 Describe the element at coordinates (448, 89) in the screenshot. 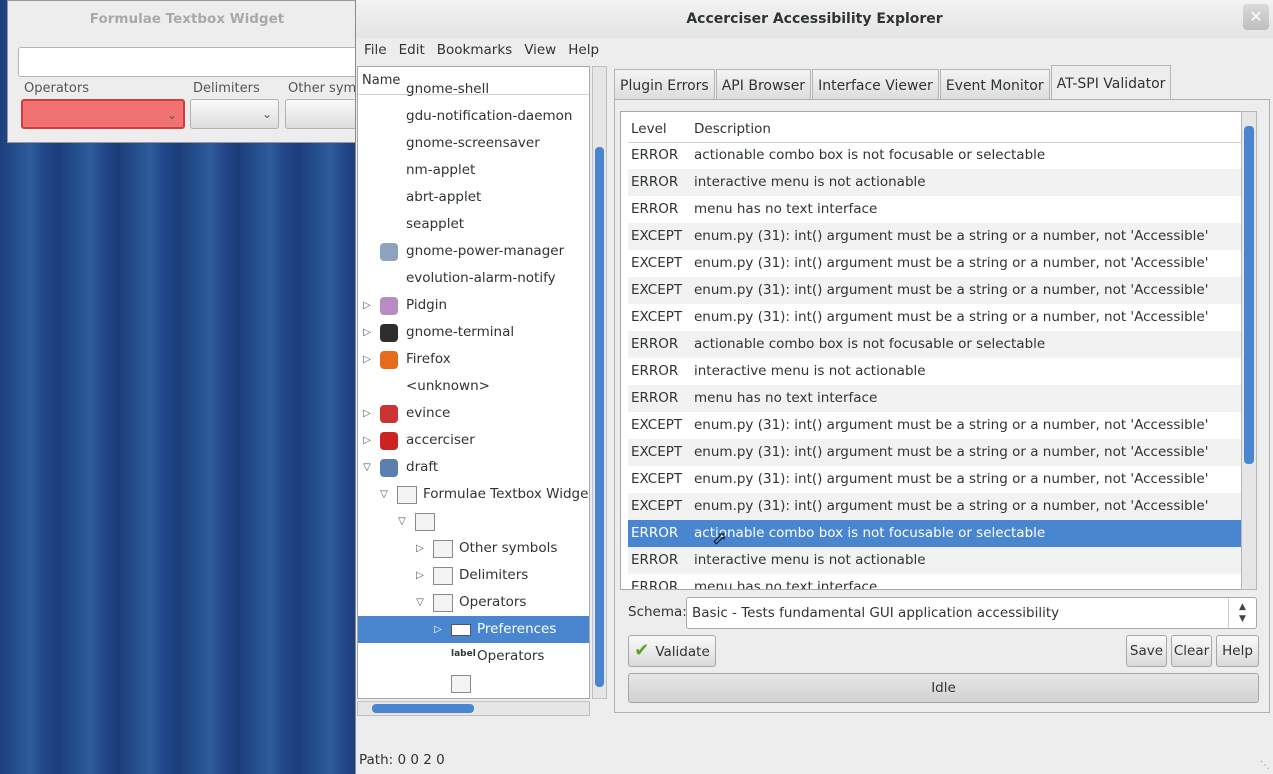

I see `tree-row-label: gnome-shell` at that location.